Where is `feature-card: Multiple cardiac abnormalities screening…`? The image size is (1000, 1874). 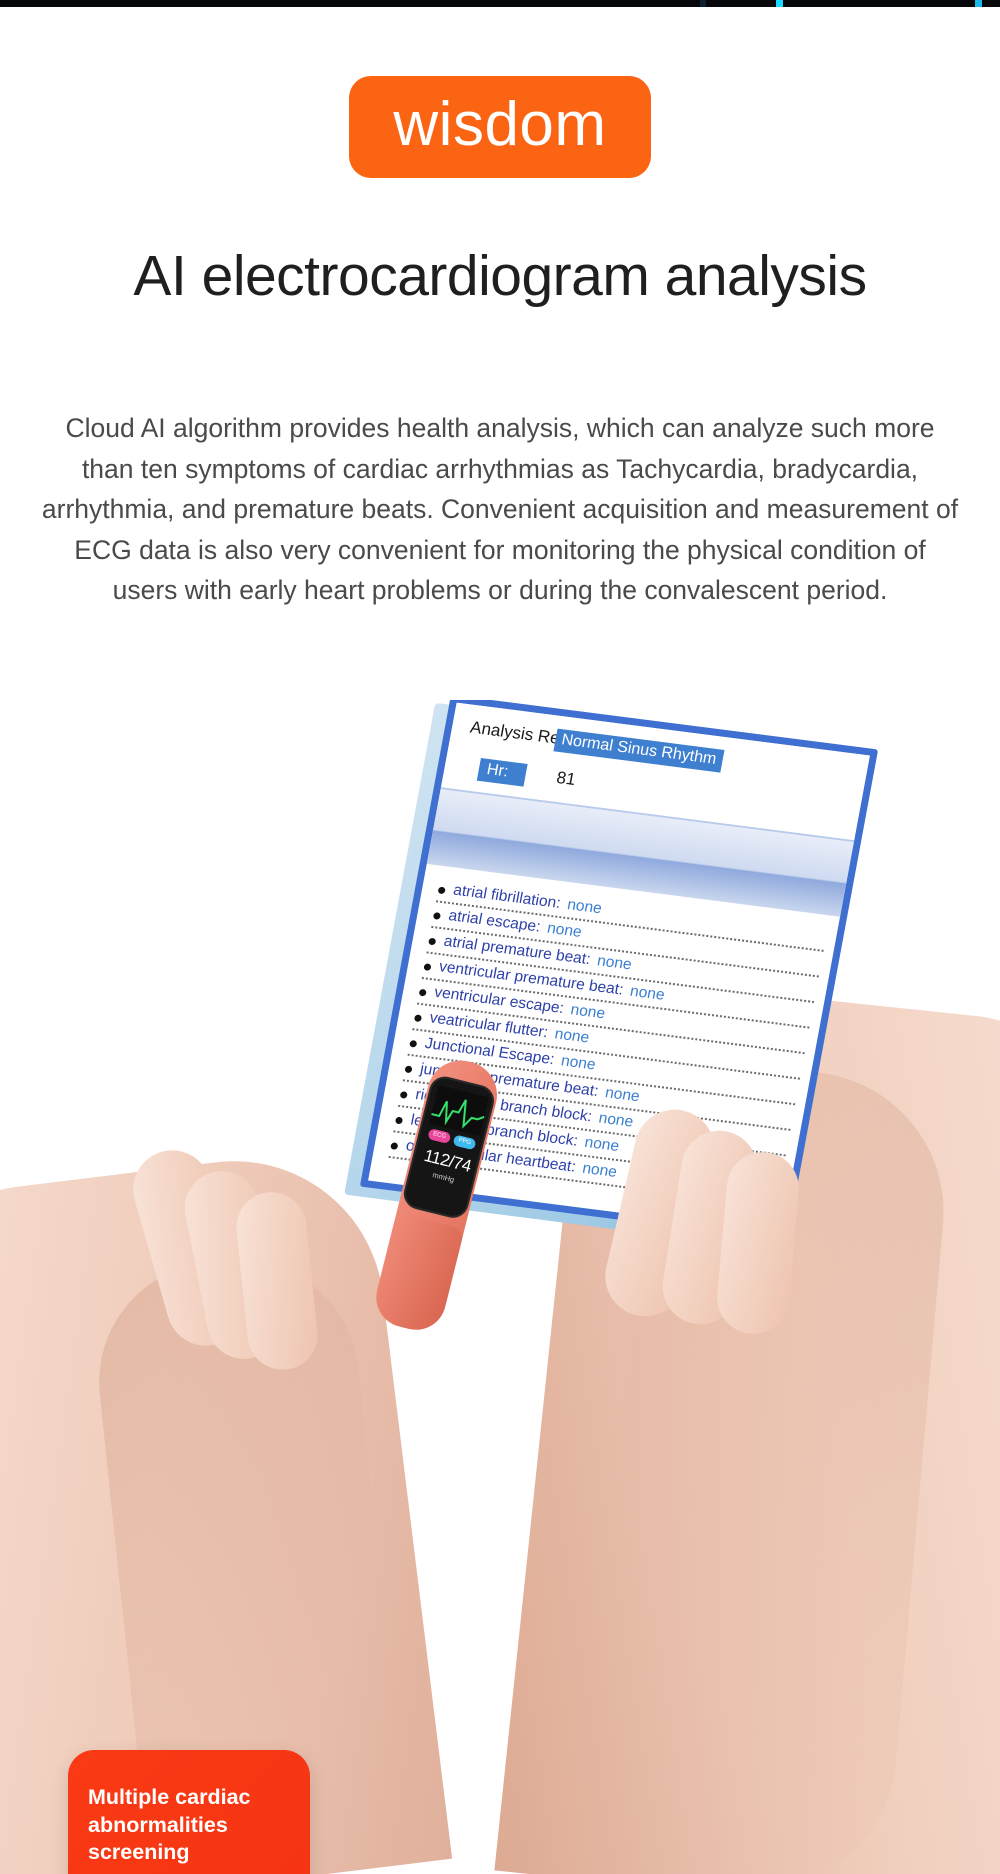
feature-card: Multiple cardiac abnormalities screening… is located at coordinates (189, 1812).